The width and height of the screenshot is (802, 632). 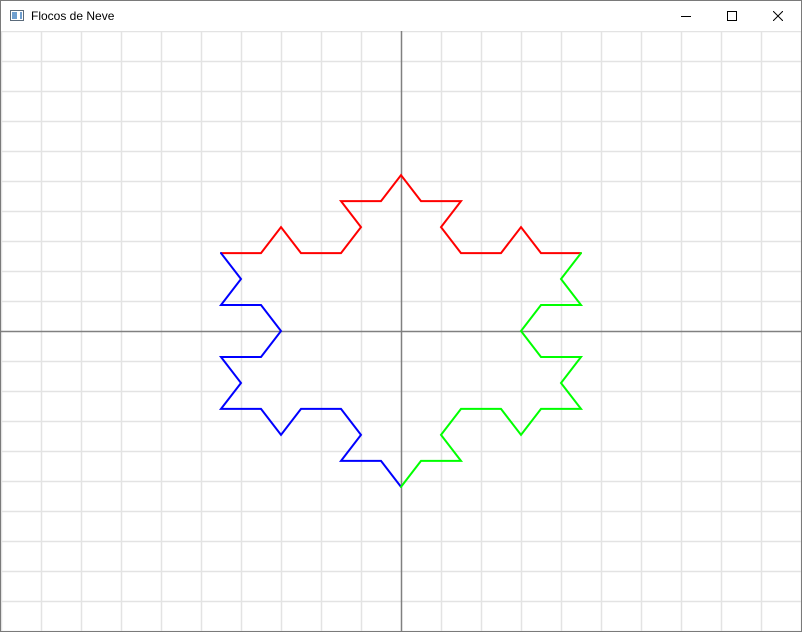 I want to click on close-icon, so click(x=778, y=16).